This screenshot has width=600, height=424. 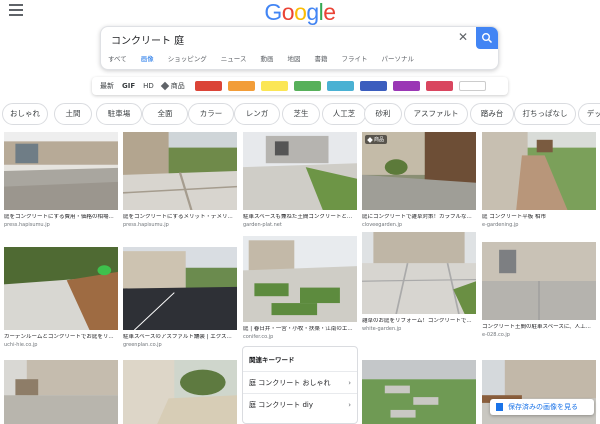 I want to click on chip-4: カラー, so click(x=211, y=114).